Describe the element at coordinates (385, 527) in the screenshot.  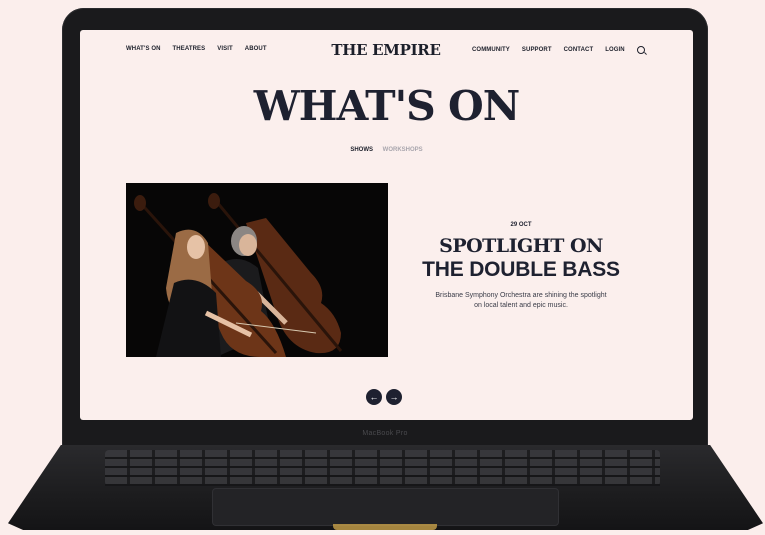
I see `lid-notch` at that location.